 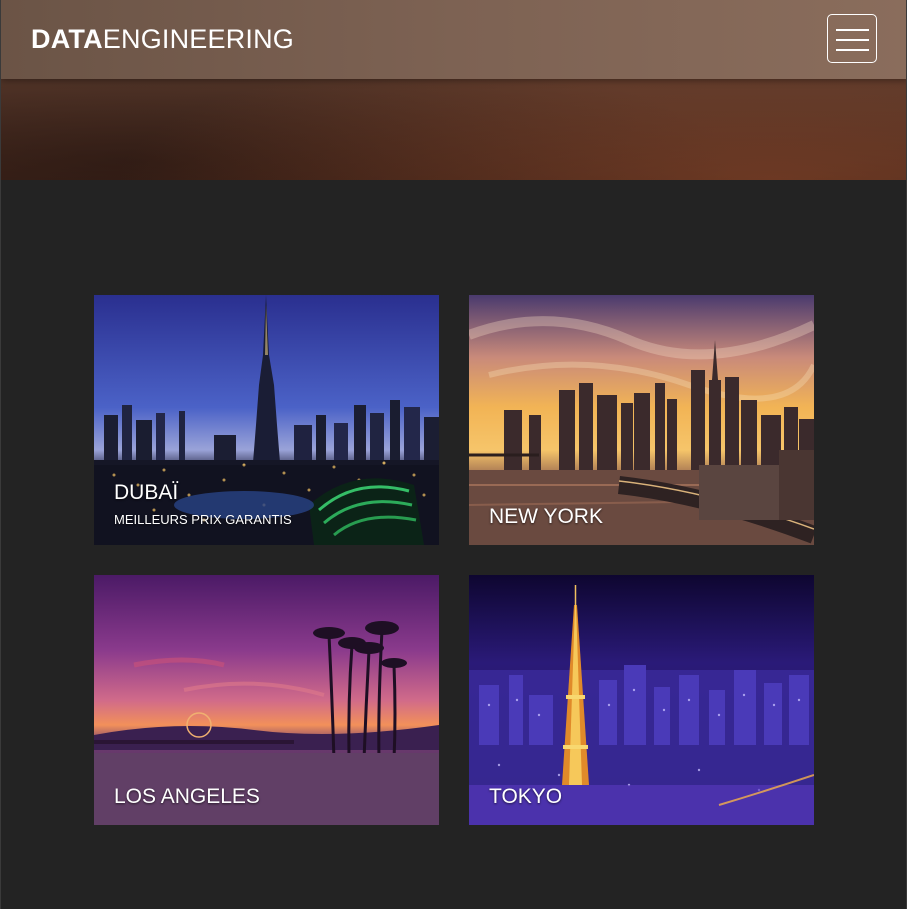 I want to click on destination-title: TOKYO, so click(x=526, y=796).